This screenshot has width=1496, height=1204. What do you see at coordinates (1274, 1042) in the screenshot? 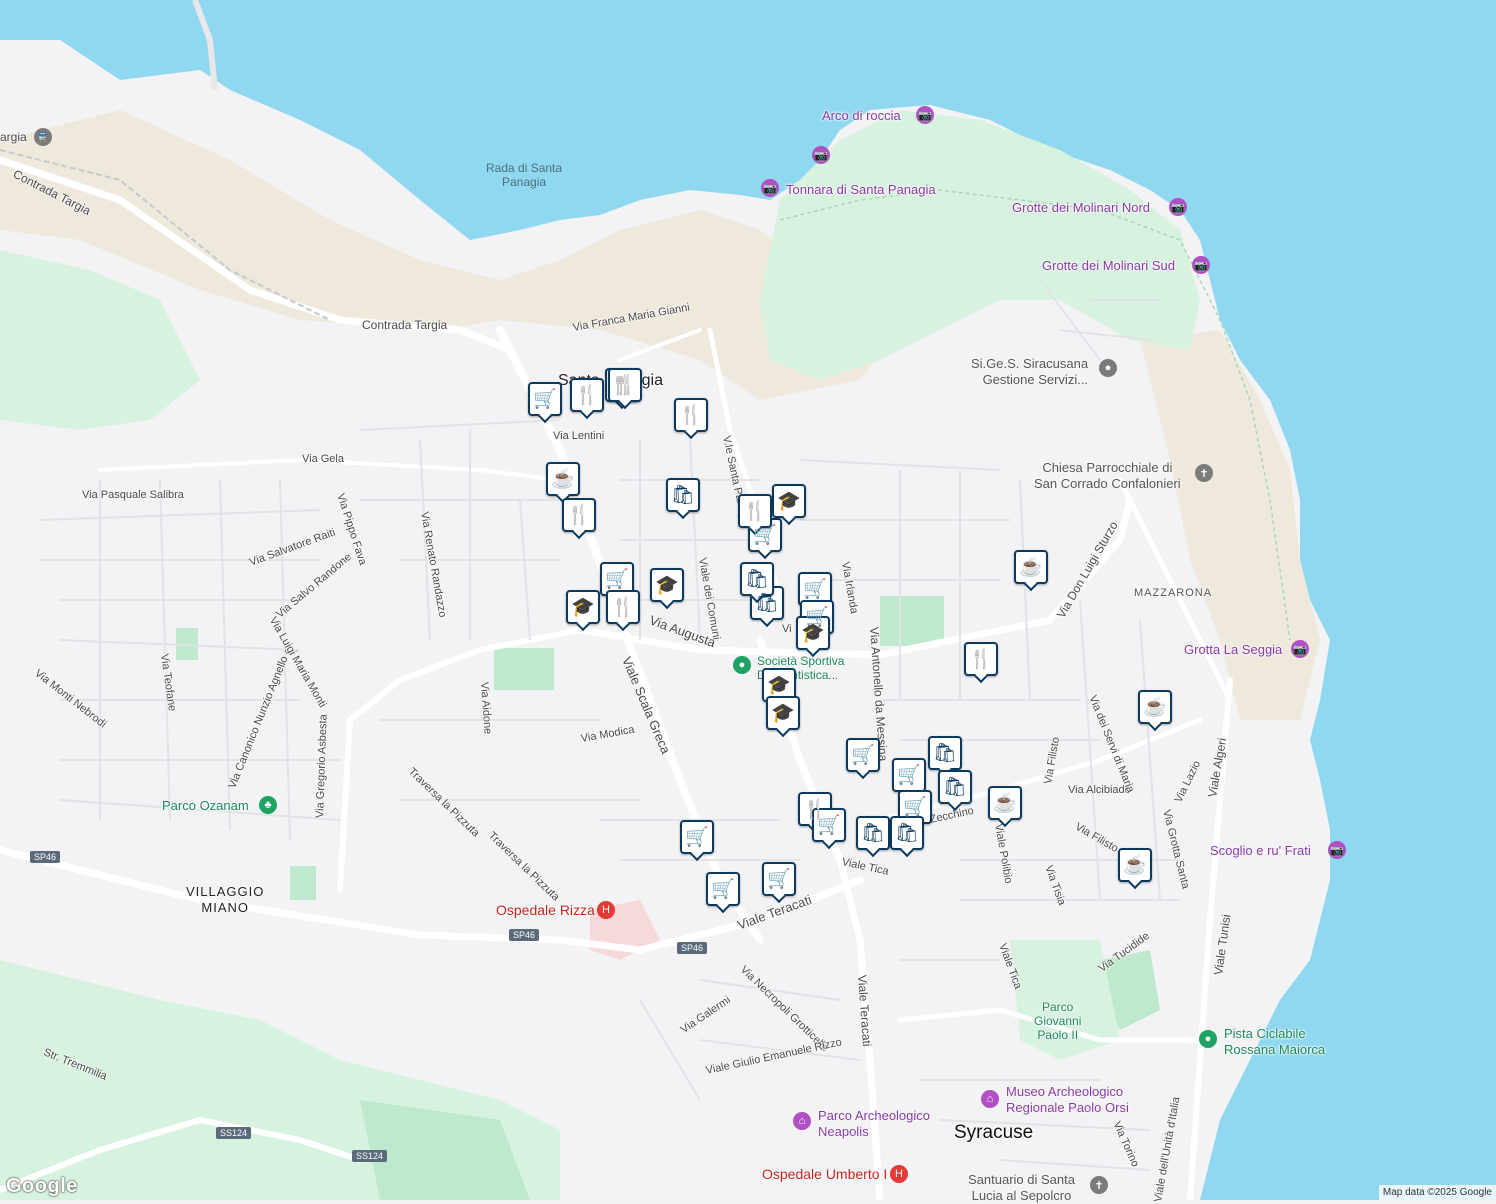
I see `poi-pista-ciclabile: Pista Ciclabile Rossana Maiorca` at bounding box center [1274, 1042].